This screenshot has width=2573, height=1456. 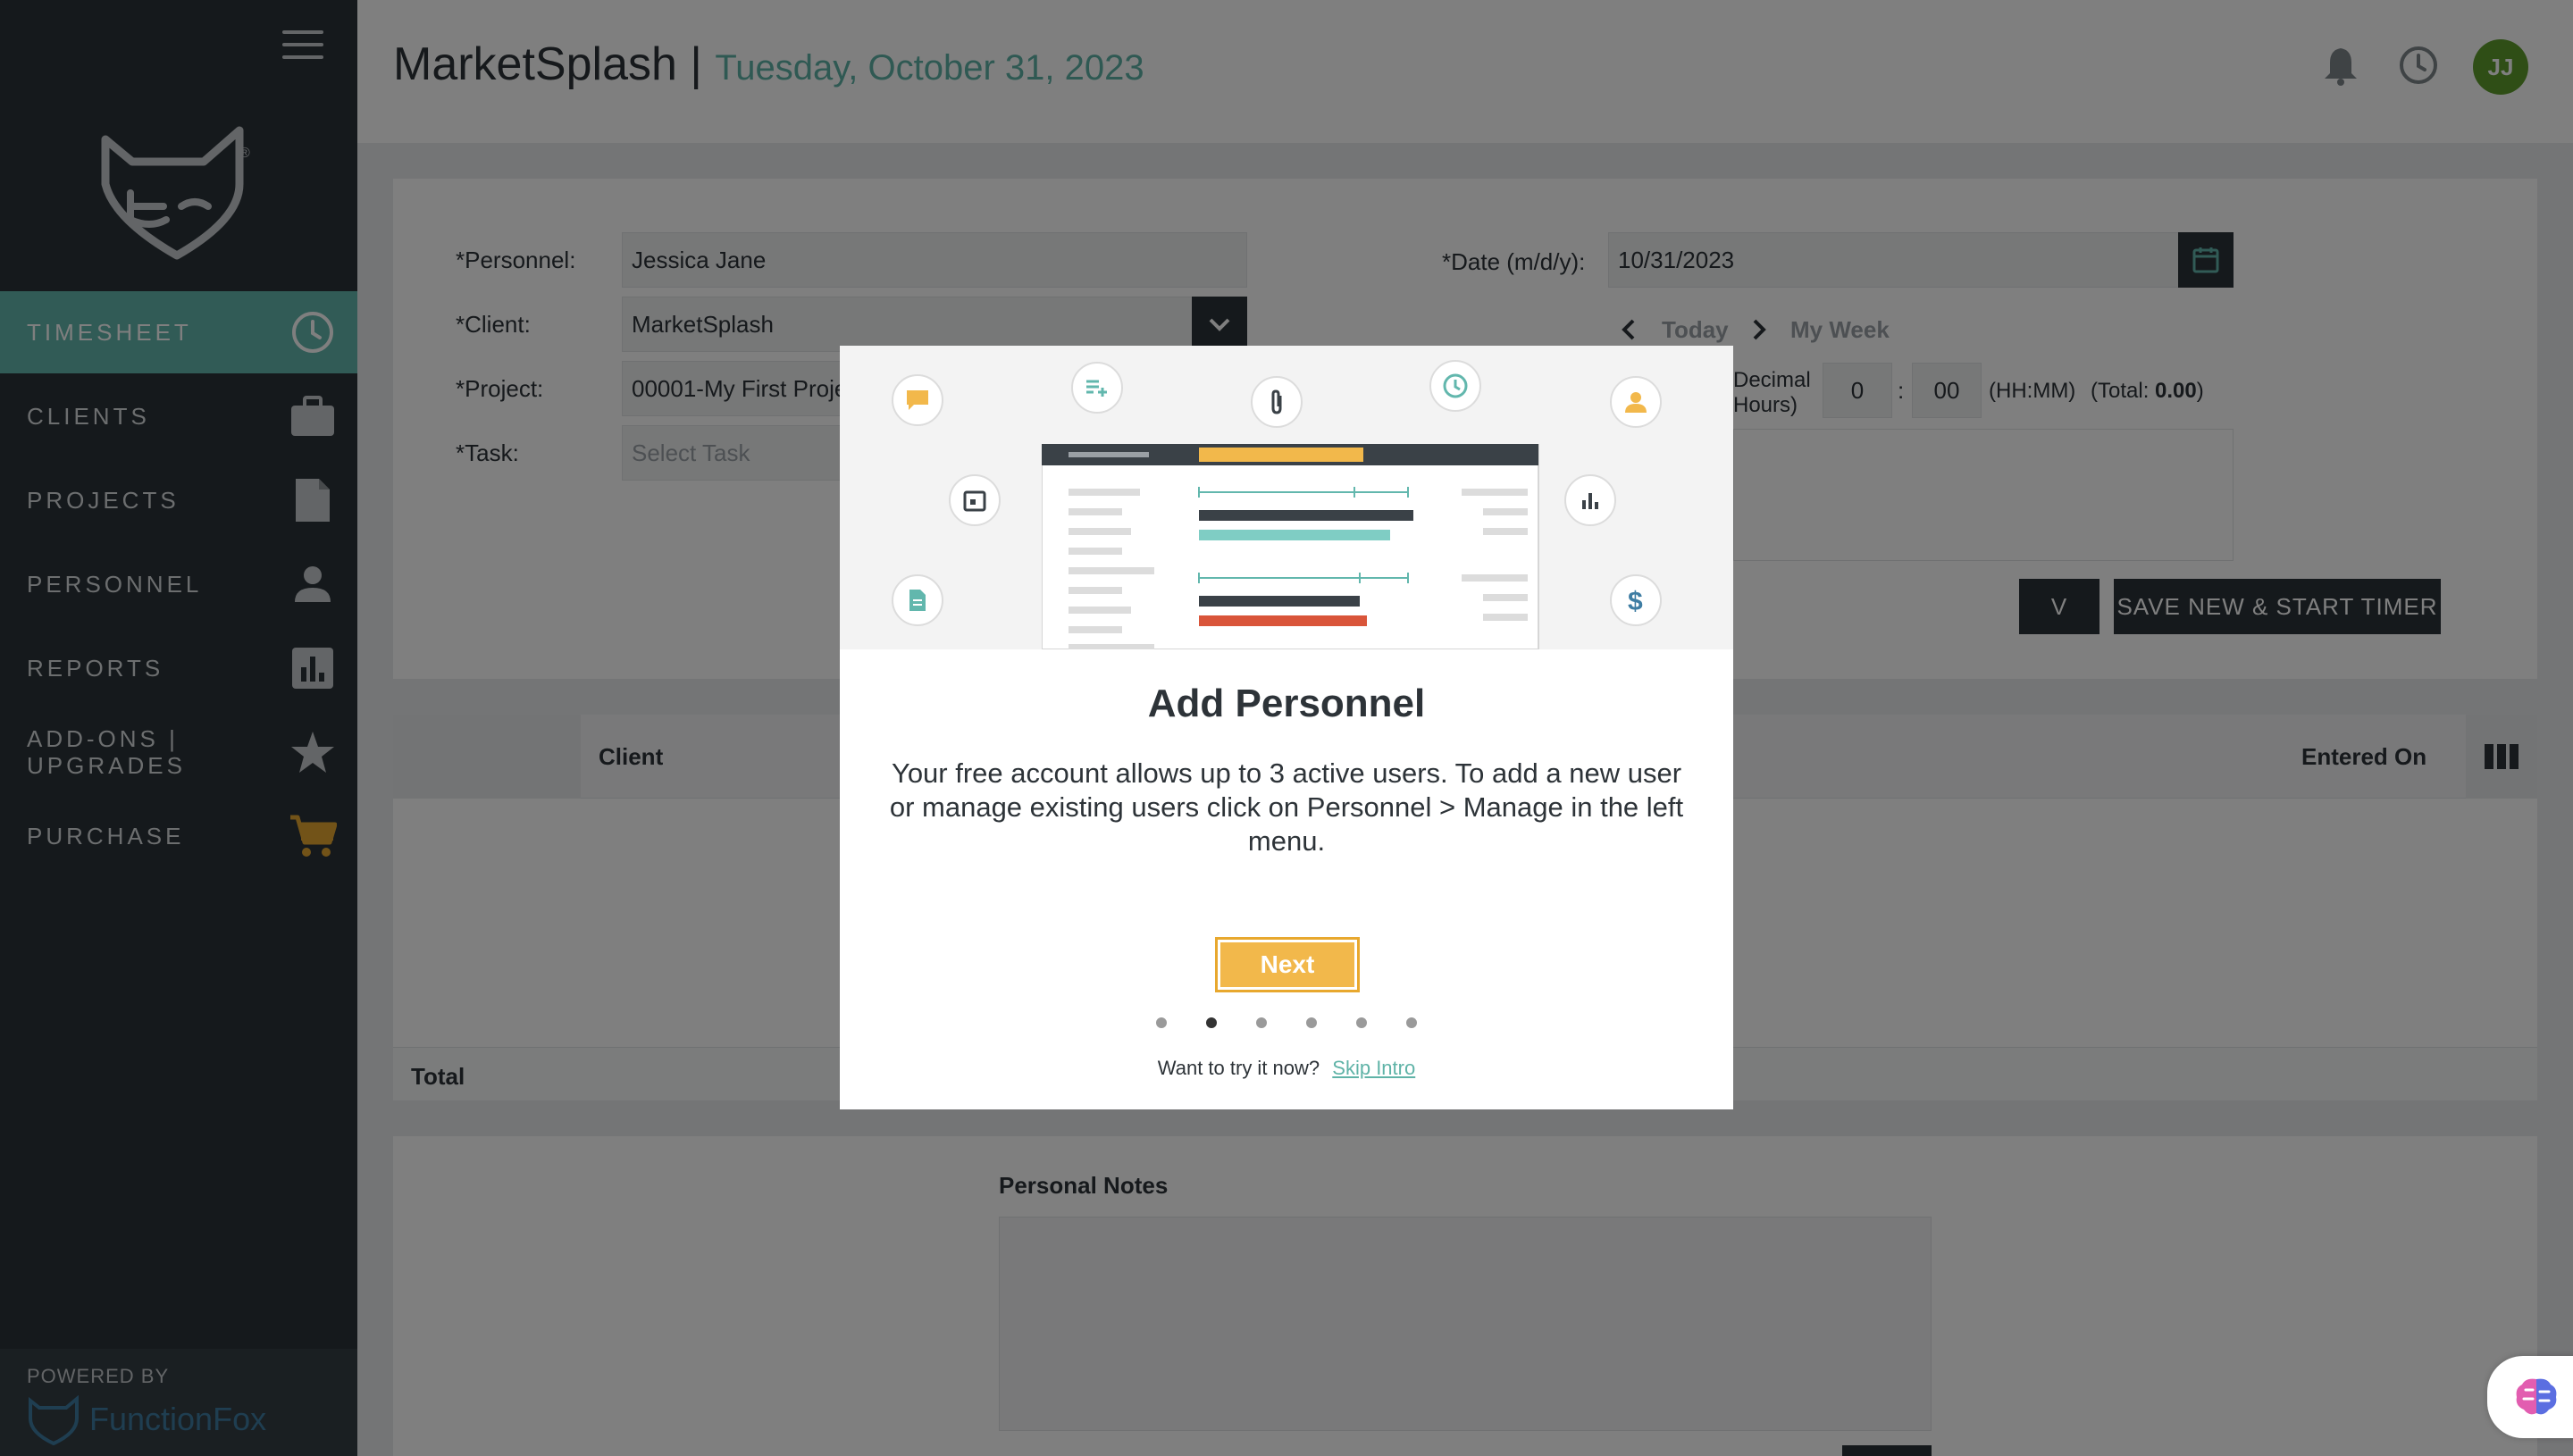 I want to click on assistant-widget-button, so click(x=2530, y=1397).